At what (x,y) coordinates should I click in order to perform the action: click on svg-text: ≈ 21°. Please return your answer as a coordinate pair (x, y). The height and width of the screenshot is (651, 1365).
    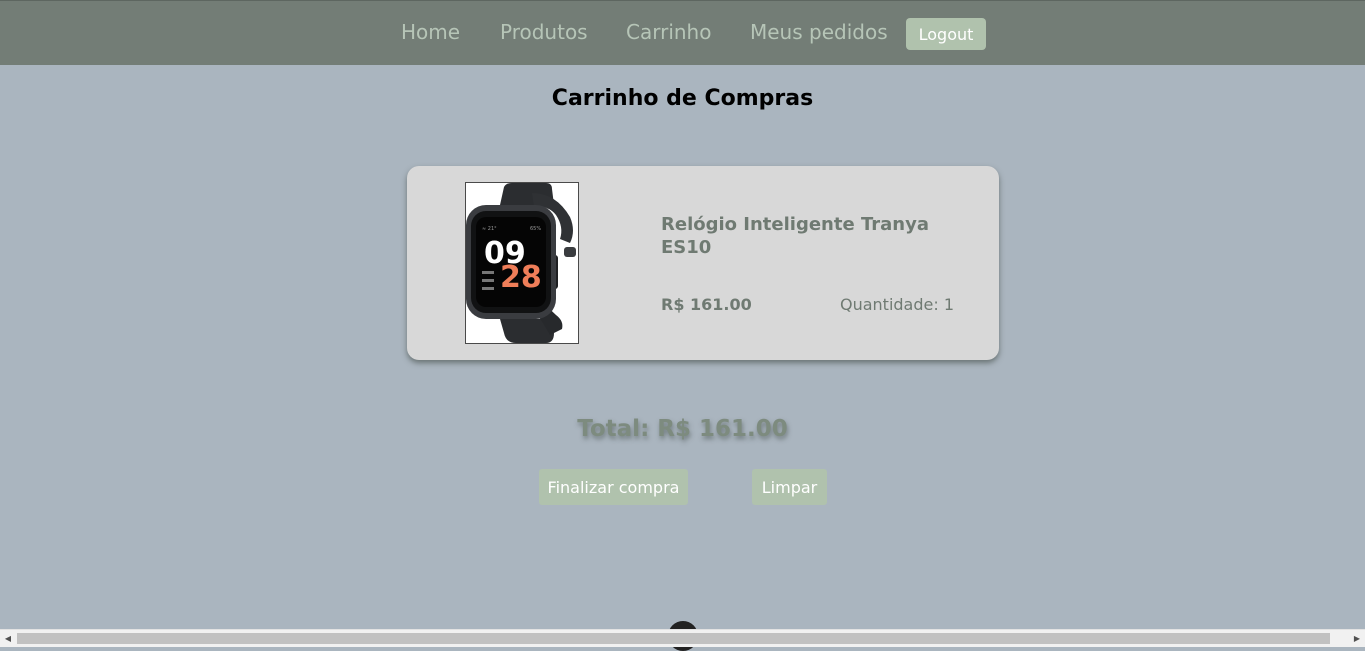
    Looking at the image, I should click on (489, 229).